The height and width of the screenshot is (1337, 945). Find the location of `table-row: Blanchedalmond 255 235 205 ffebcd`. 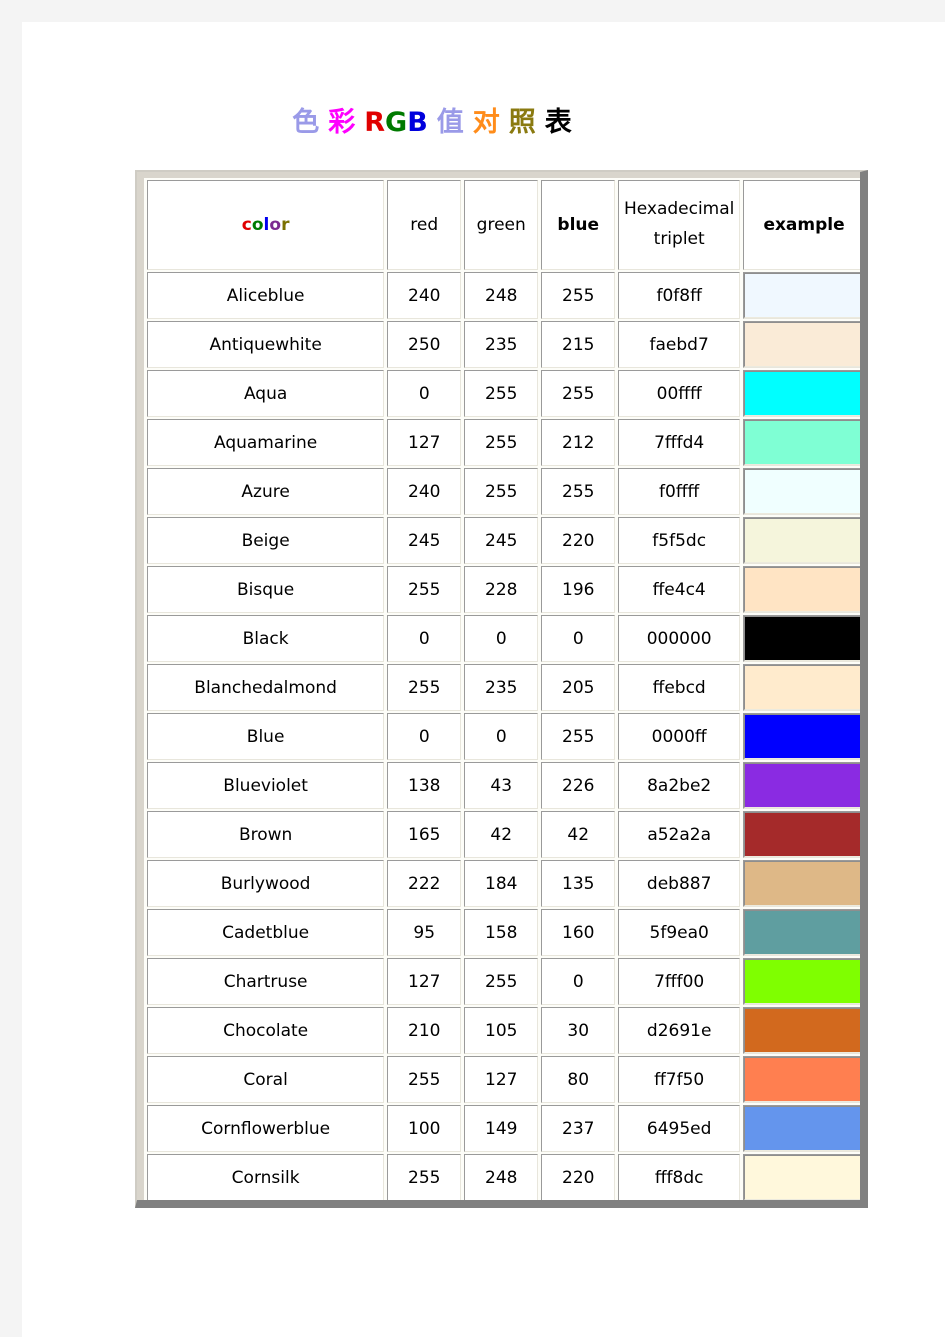

table-row: Blanchedalmond 255 235 205 ffebcd is located at coordinates (503, 687).